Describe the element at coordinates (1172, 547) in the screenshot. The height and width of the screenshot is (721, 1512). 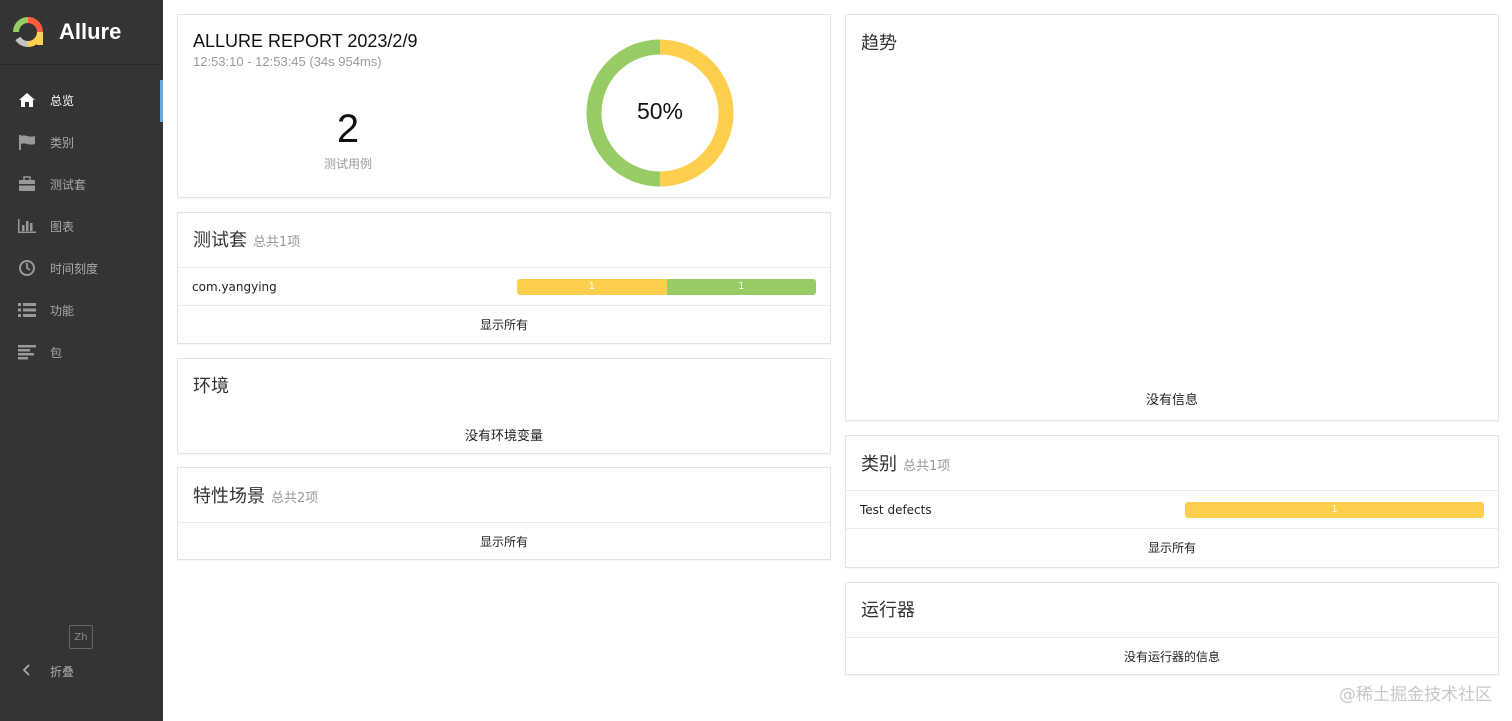
I see `categories-show-all-link: 显示所有` at that location.